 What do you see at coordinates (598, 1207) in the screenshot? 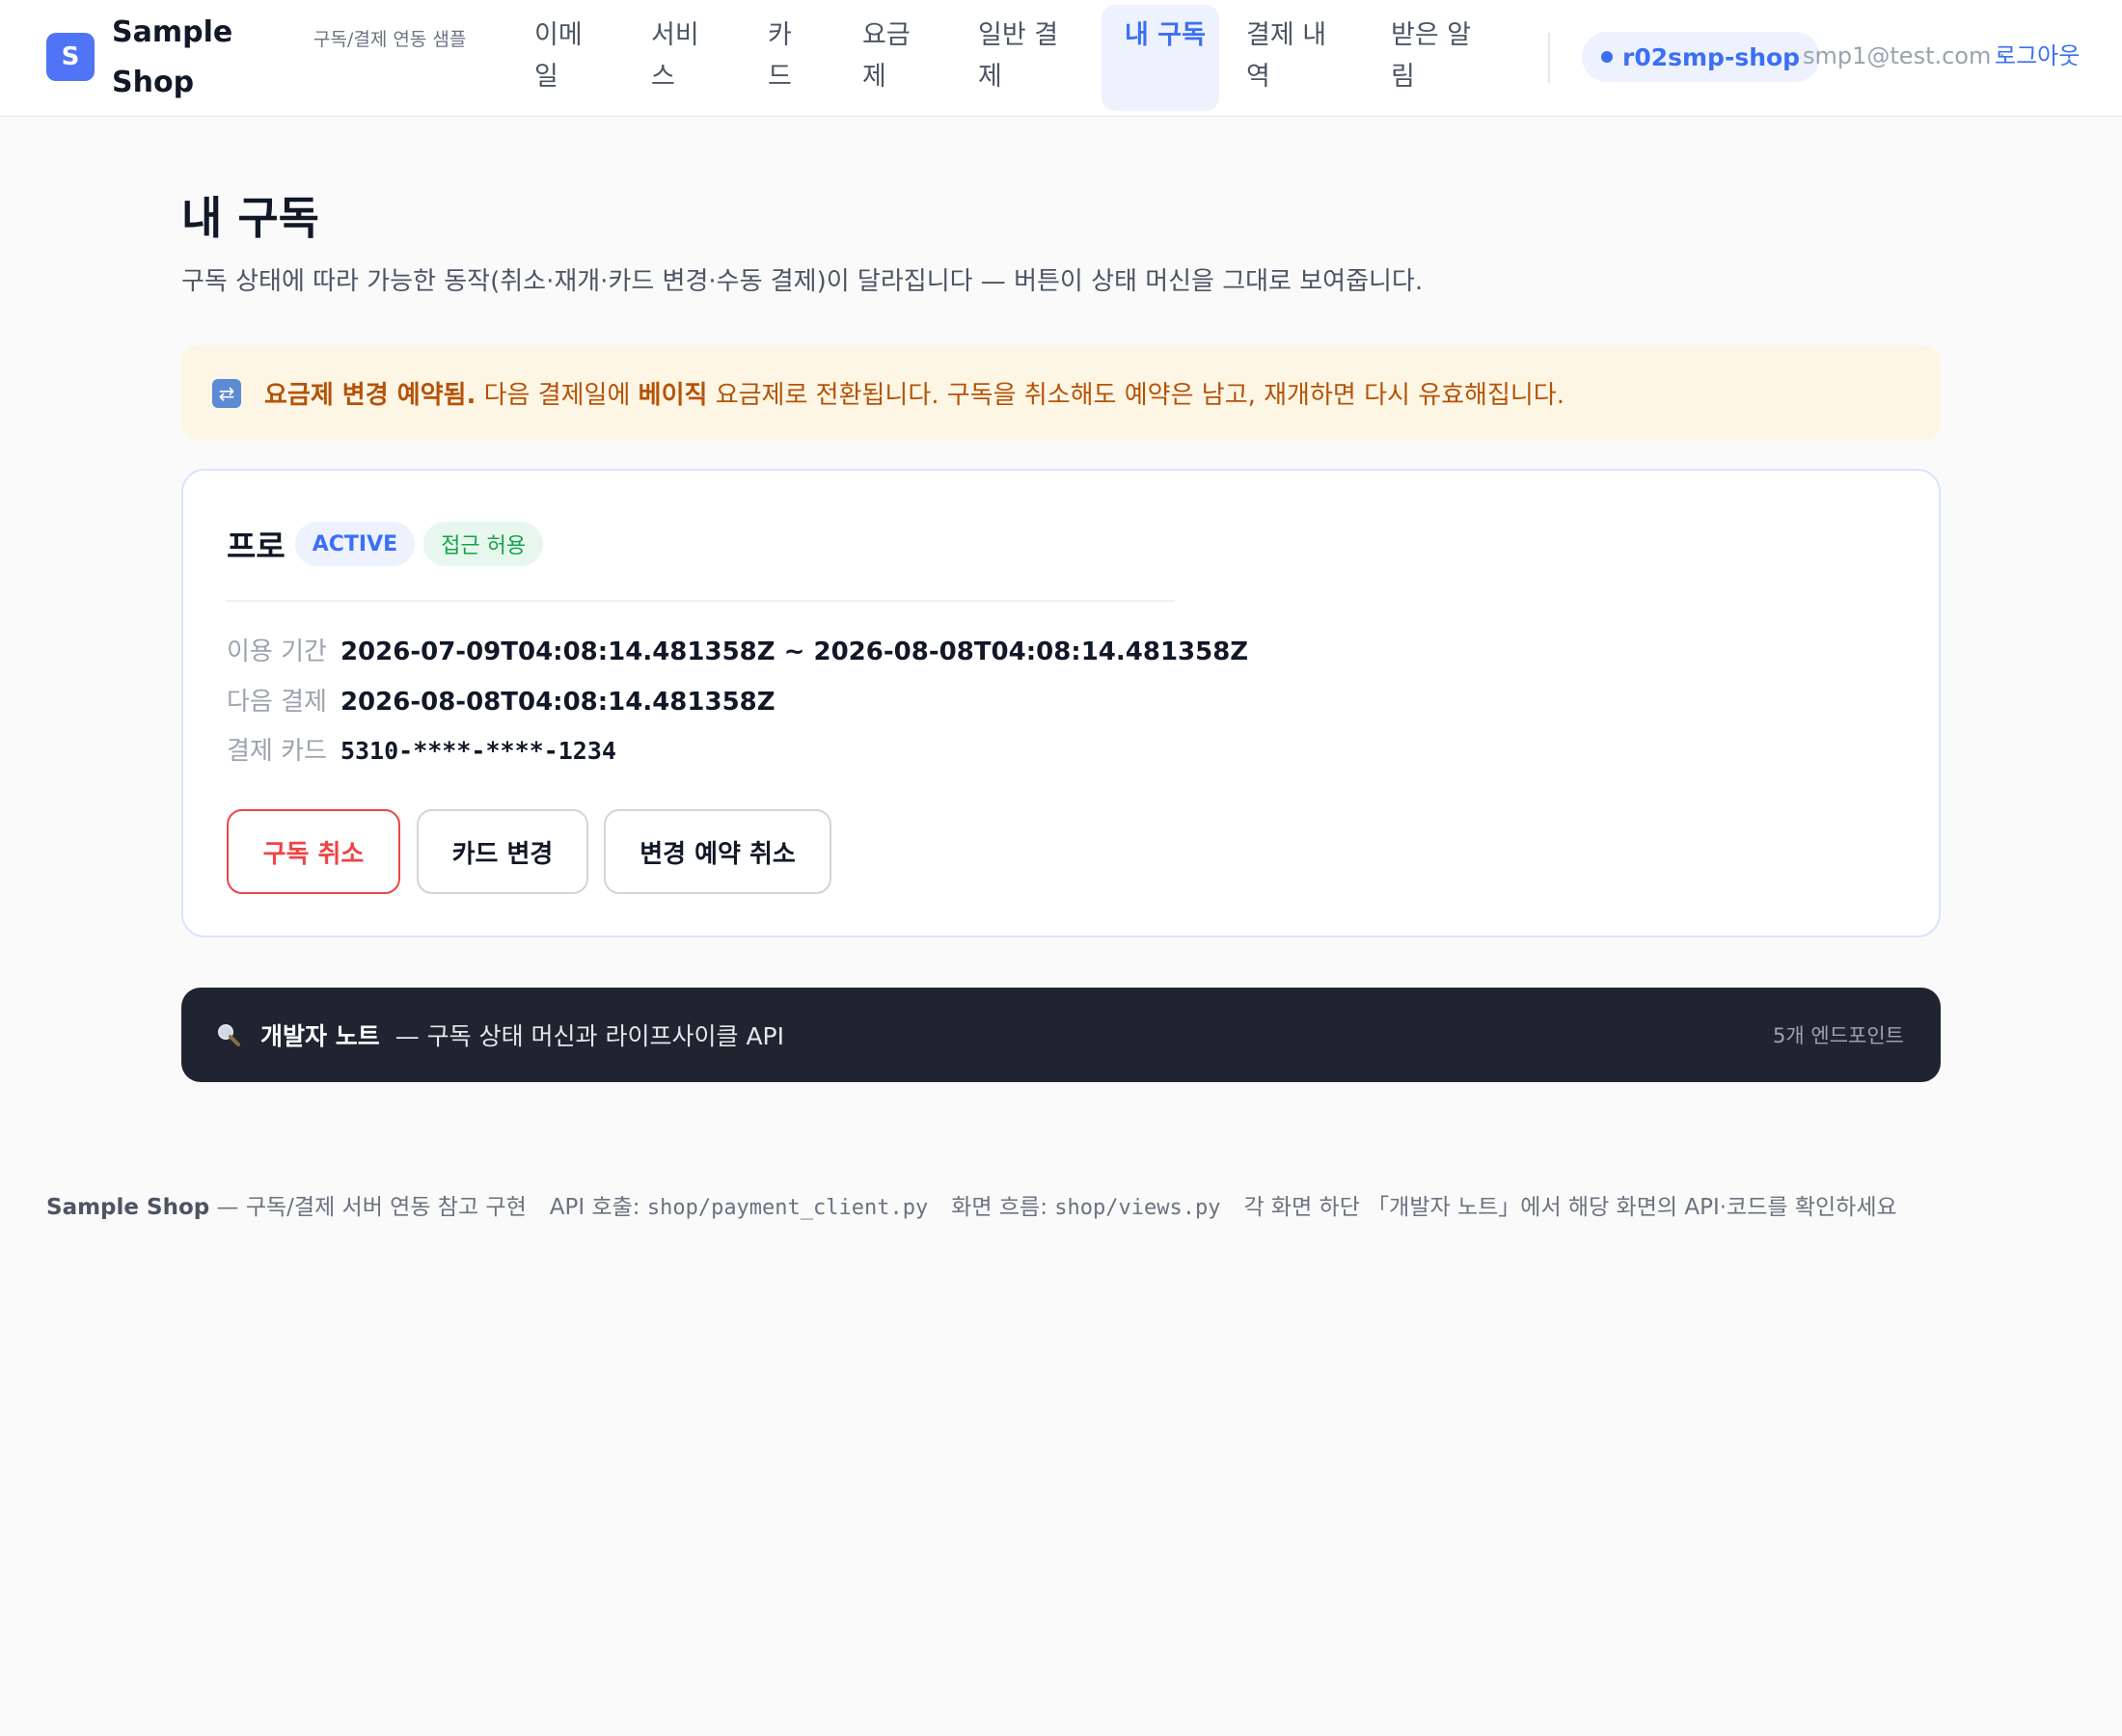
I see `footer-api-label: API 호출:` at bounding box center [598, 1207].